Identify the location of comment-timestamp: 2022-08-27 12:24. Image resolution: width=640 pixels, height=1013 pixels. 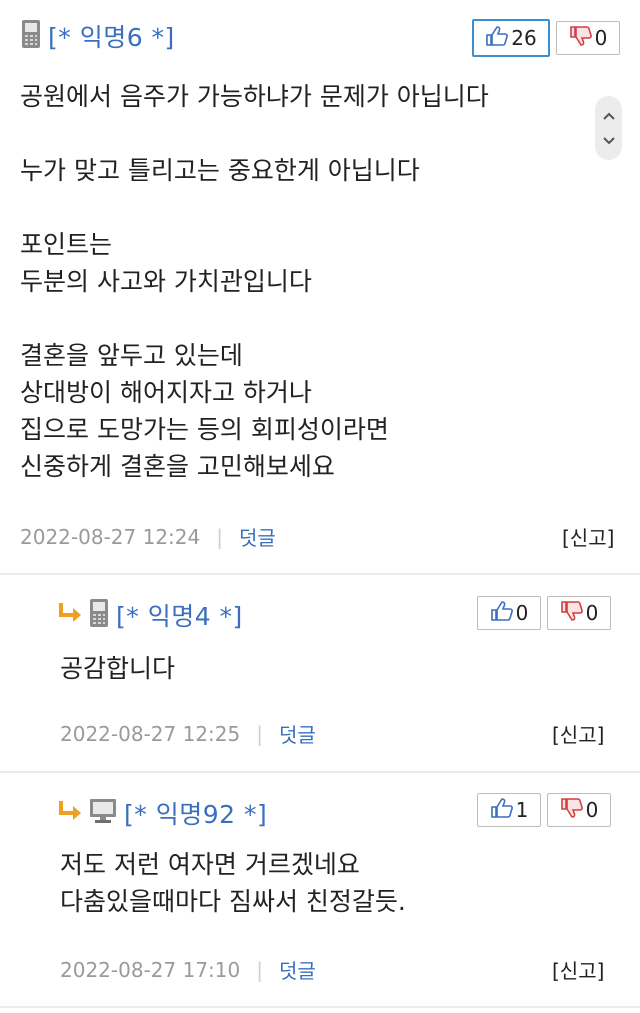
(110, 536).